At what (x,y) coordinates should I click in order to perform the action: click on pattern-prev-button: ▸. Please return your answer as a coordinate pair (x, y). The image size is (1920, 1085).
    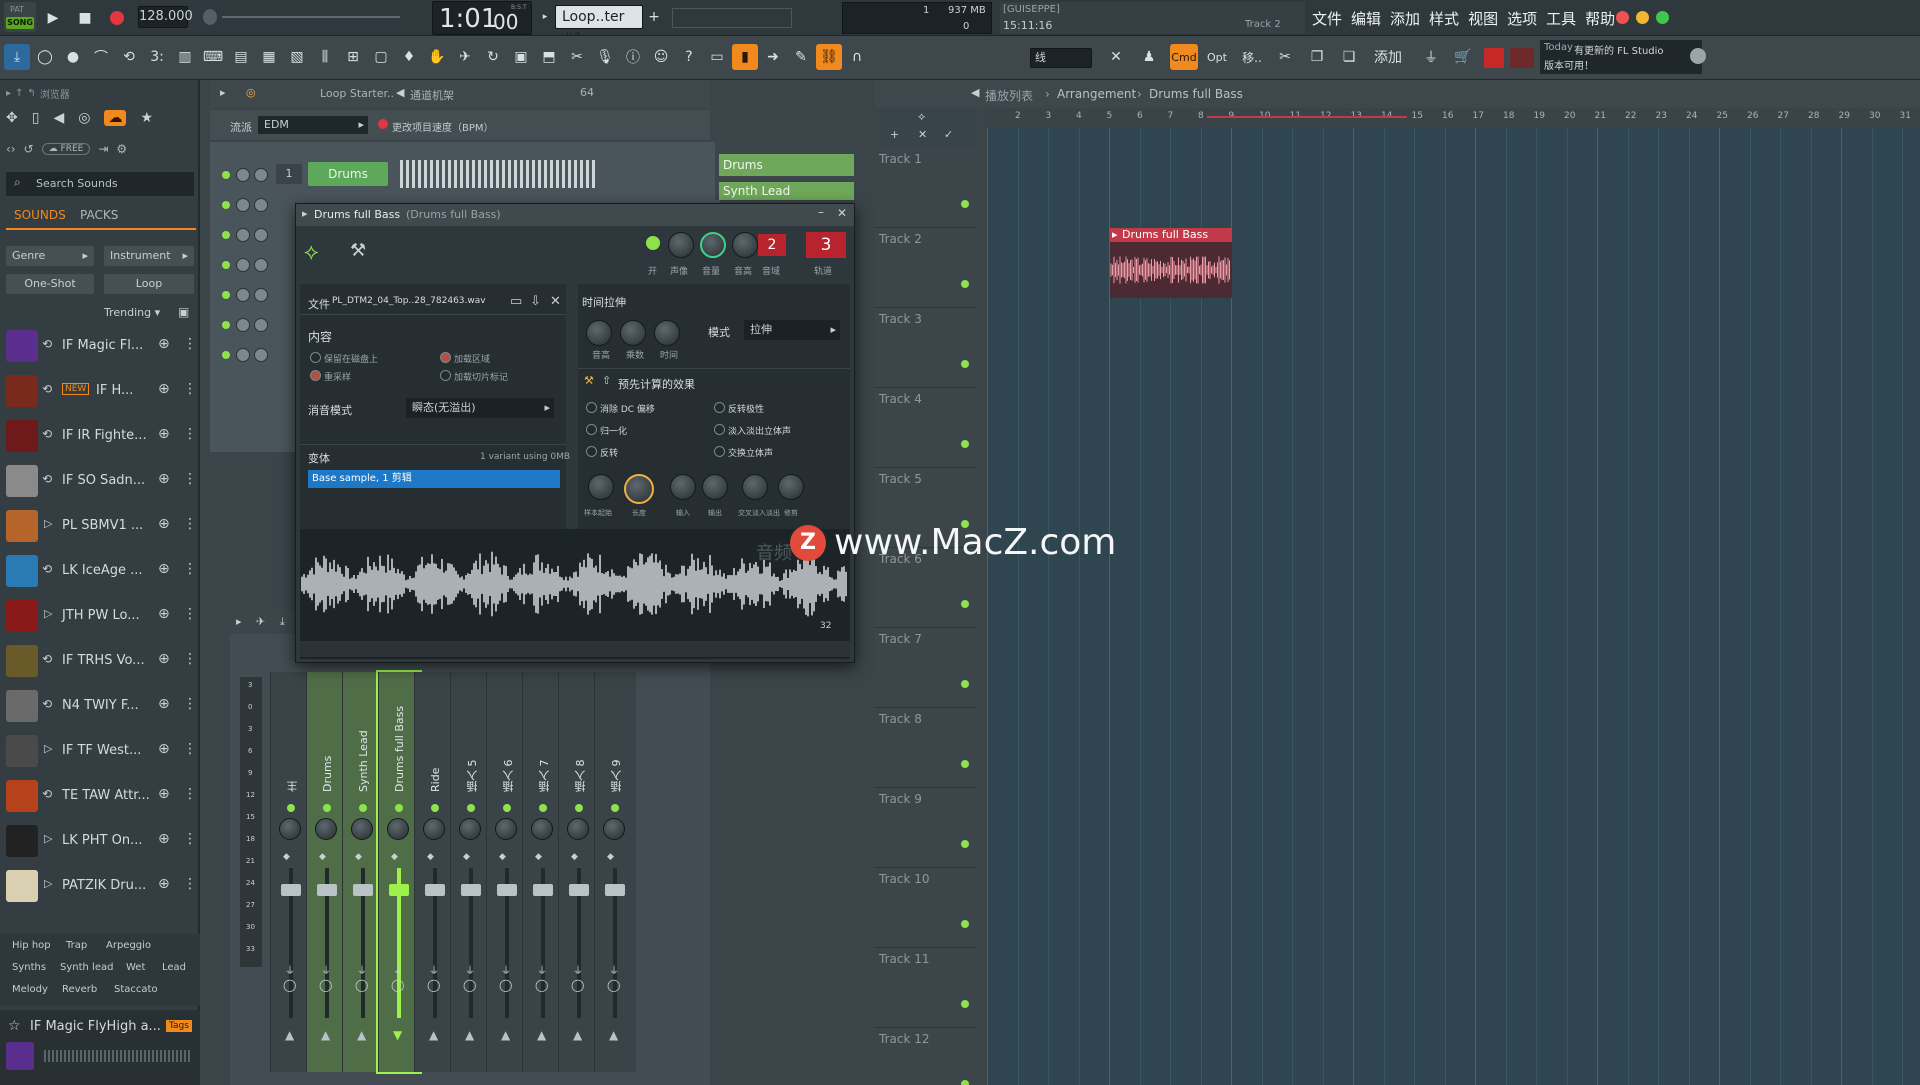
    Looking at the image, I should click on (545, 17).